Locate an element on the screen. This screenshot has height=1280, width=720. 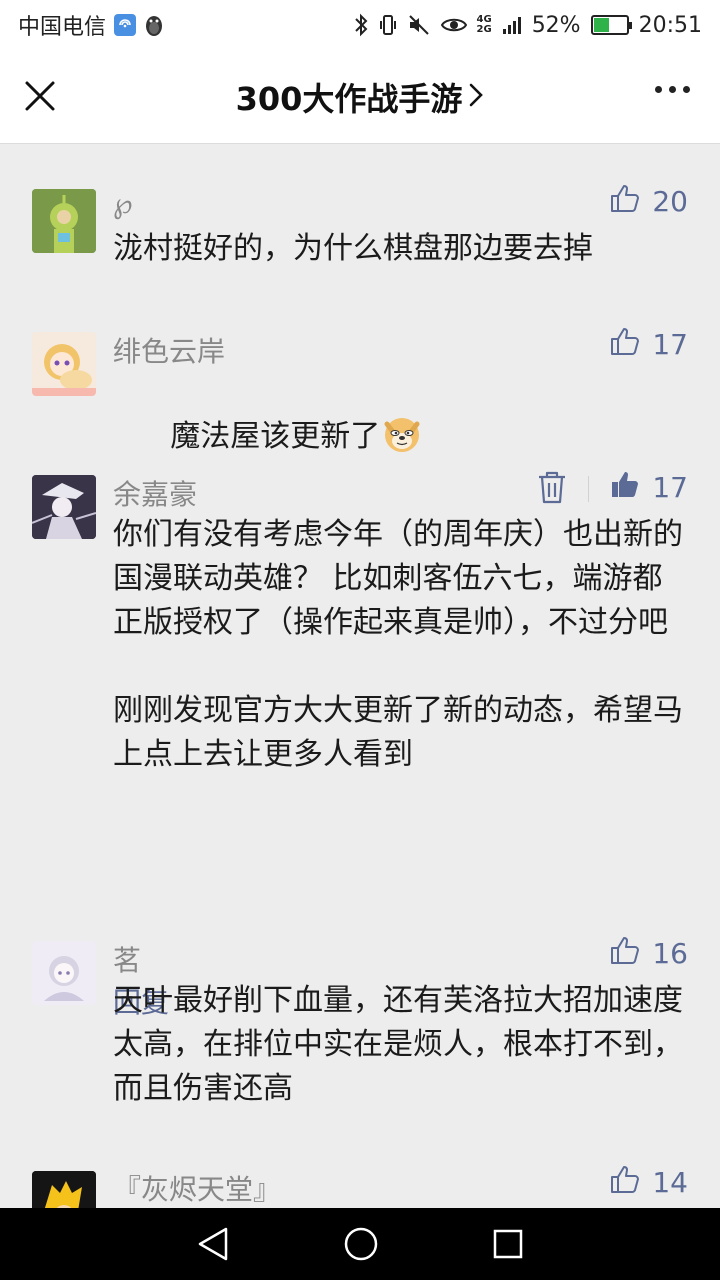
clock: 20:51 is located at coordinates (670, 25).